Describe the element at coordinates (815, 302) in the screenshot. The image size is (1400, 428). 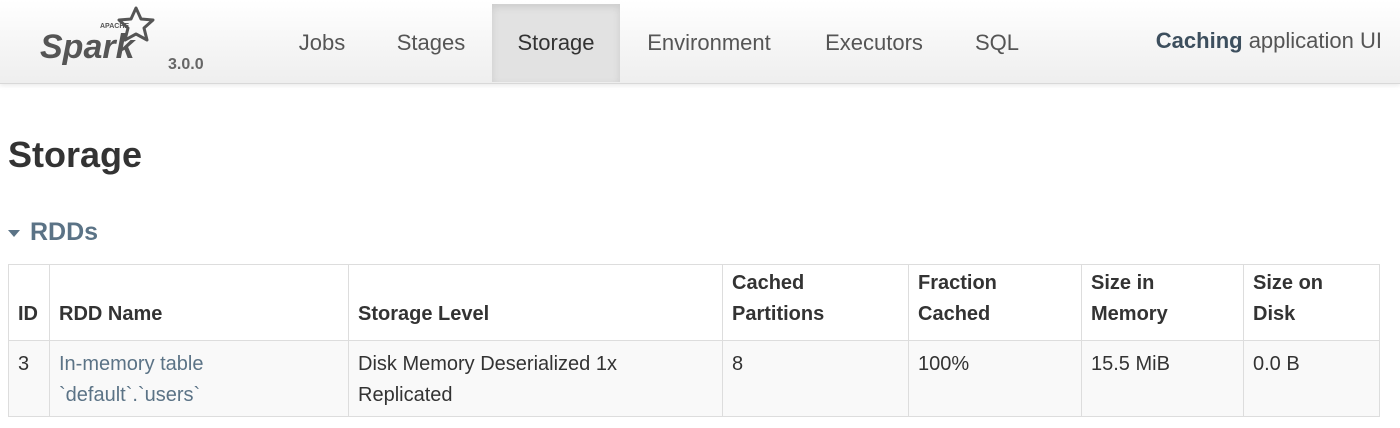
I see `header-cached-partitions: Cached Partitions` at that location.